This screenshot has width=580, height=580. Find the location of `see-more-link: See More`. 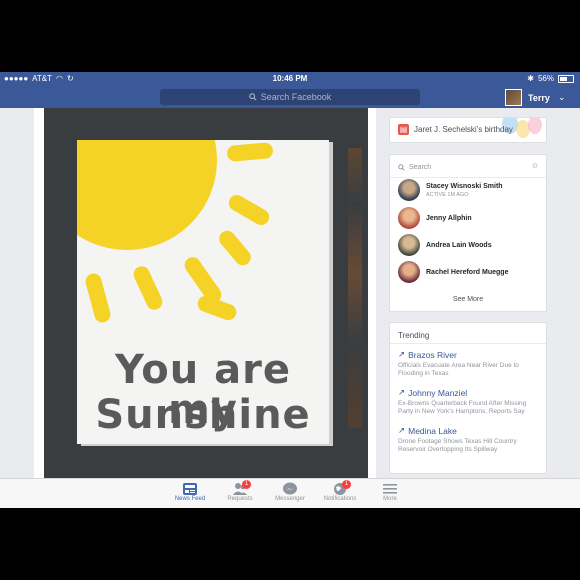

see-more-link: See More is located at coordinates (468, 299).